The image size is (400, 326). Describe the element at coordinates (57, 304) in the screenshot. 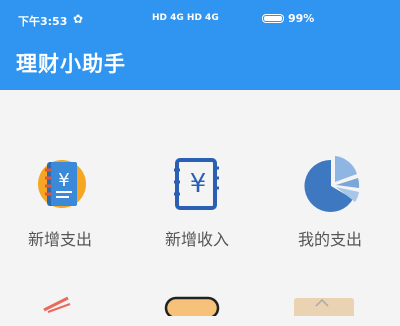

I see `megaphone-icon` at that location.